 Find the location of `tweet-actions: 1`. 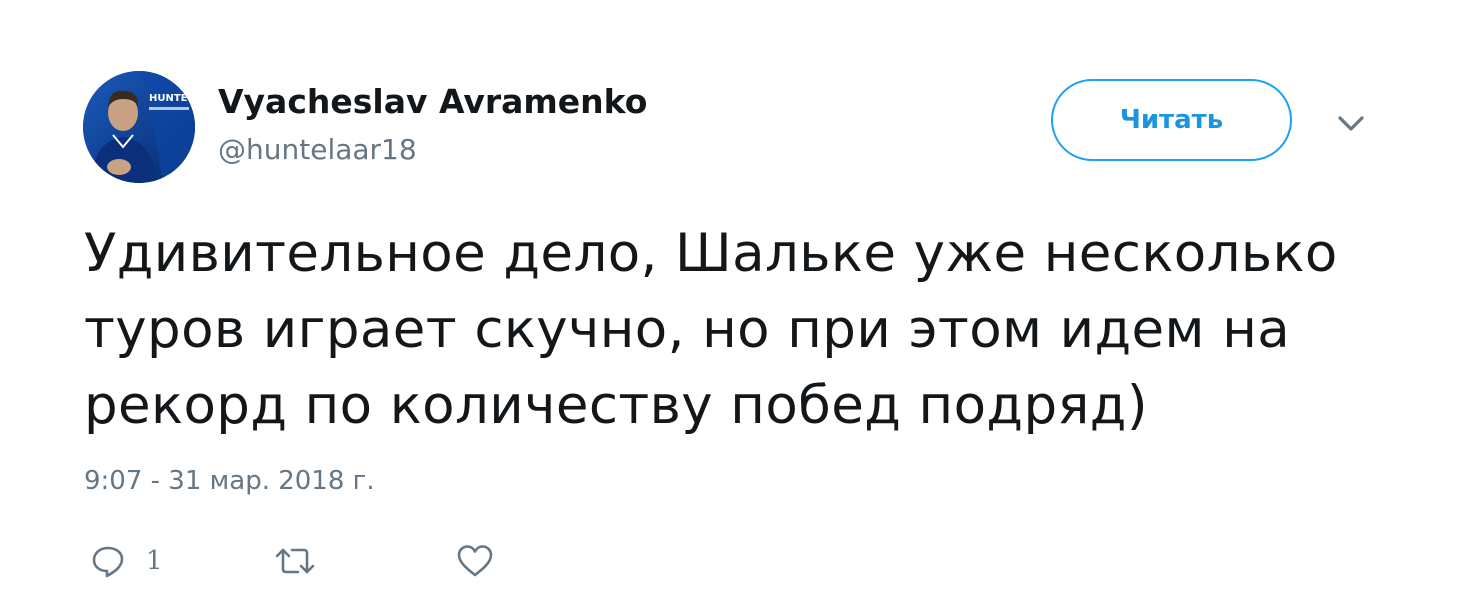

tweet-actions: 1 is located at coordinates (334, 561).